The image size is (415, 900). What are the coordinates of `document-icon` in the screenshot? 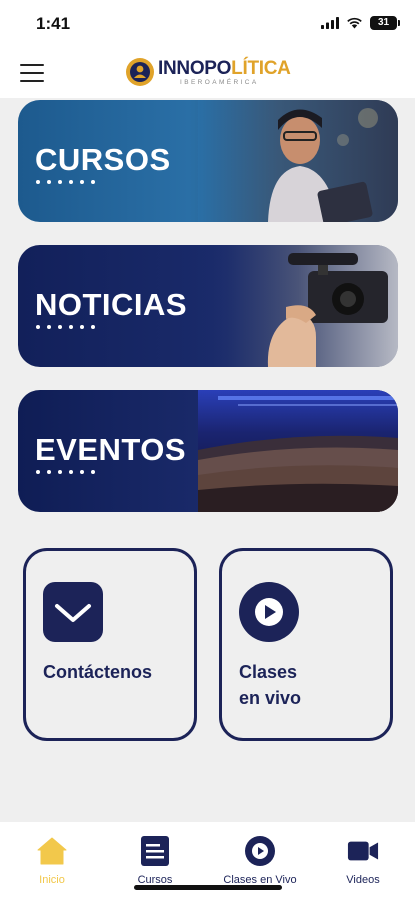 It's located at (155, 851).